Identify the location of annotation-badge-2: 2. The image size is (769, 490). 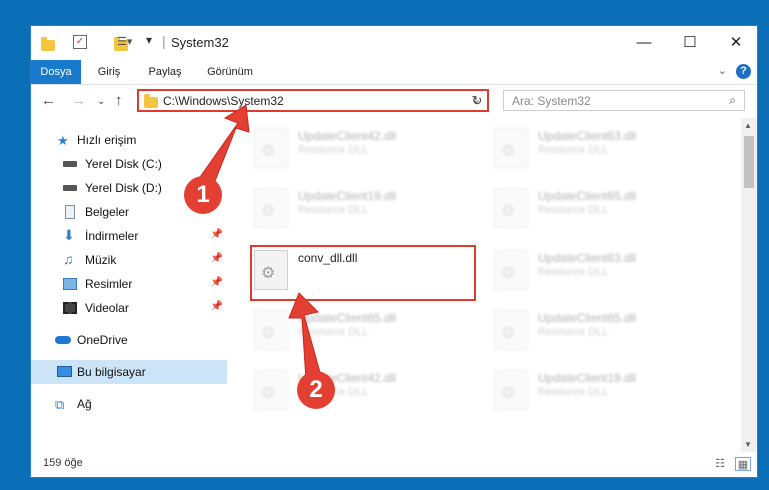
(316, 390).